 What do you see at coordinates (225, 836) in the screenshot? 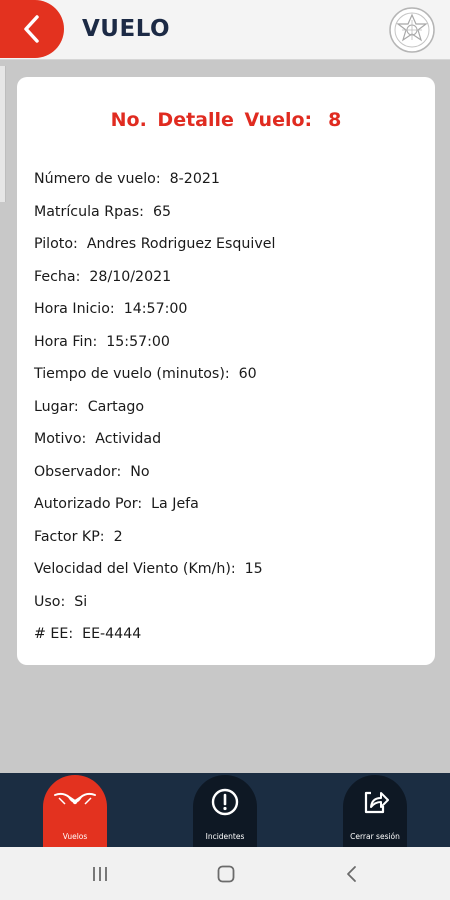
I see `nav-label-incidentes: Incidentes` at bounding box center [225, 836].